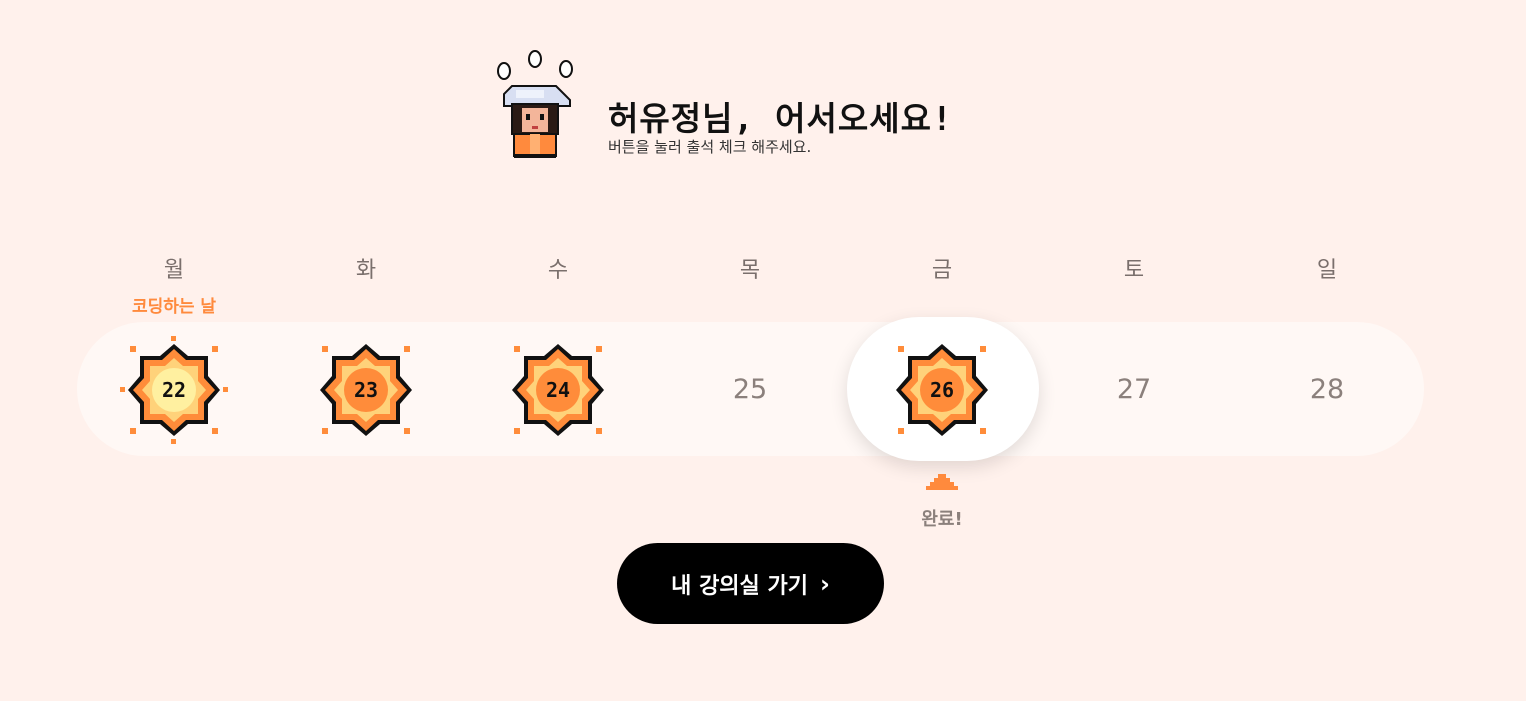  I want to click on day-number: 25, so click(750, 389).